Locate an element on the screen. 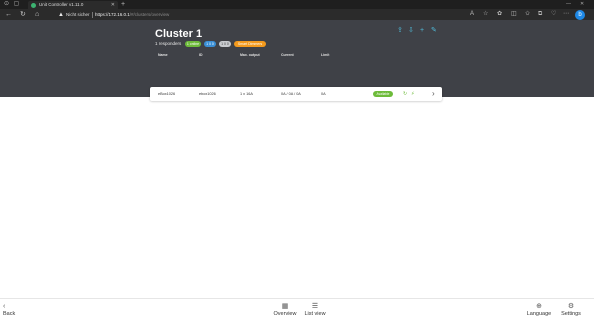  settings-button: ⚙ Settings is located at coordinates (571, 310).